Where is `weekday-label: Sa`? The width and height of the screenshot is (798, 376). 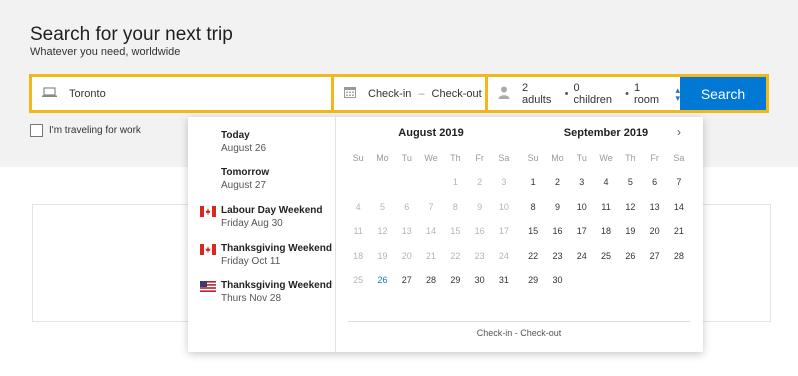
weekday-label: Sa is located at coordinates (679, 158).